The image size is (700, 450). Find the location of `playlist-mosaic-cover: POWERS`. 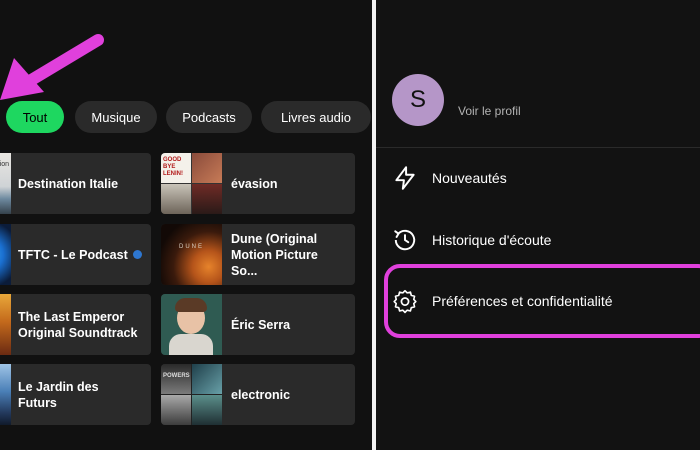

playlist-mosaic-cover: POWERS is located at coordinates (191, 394).